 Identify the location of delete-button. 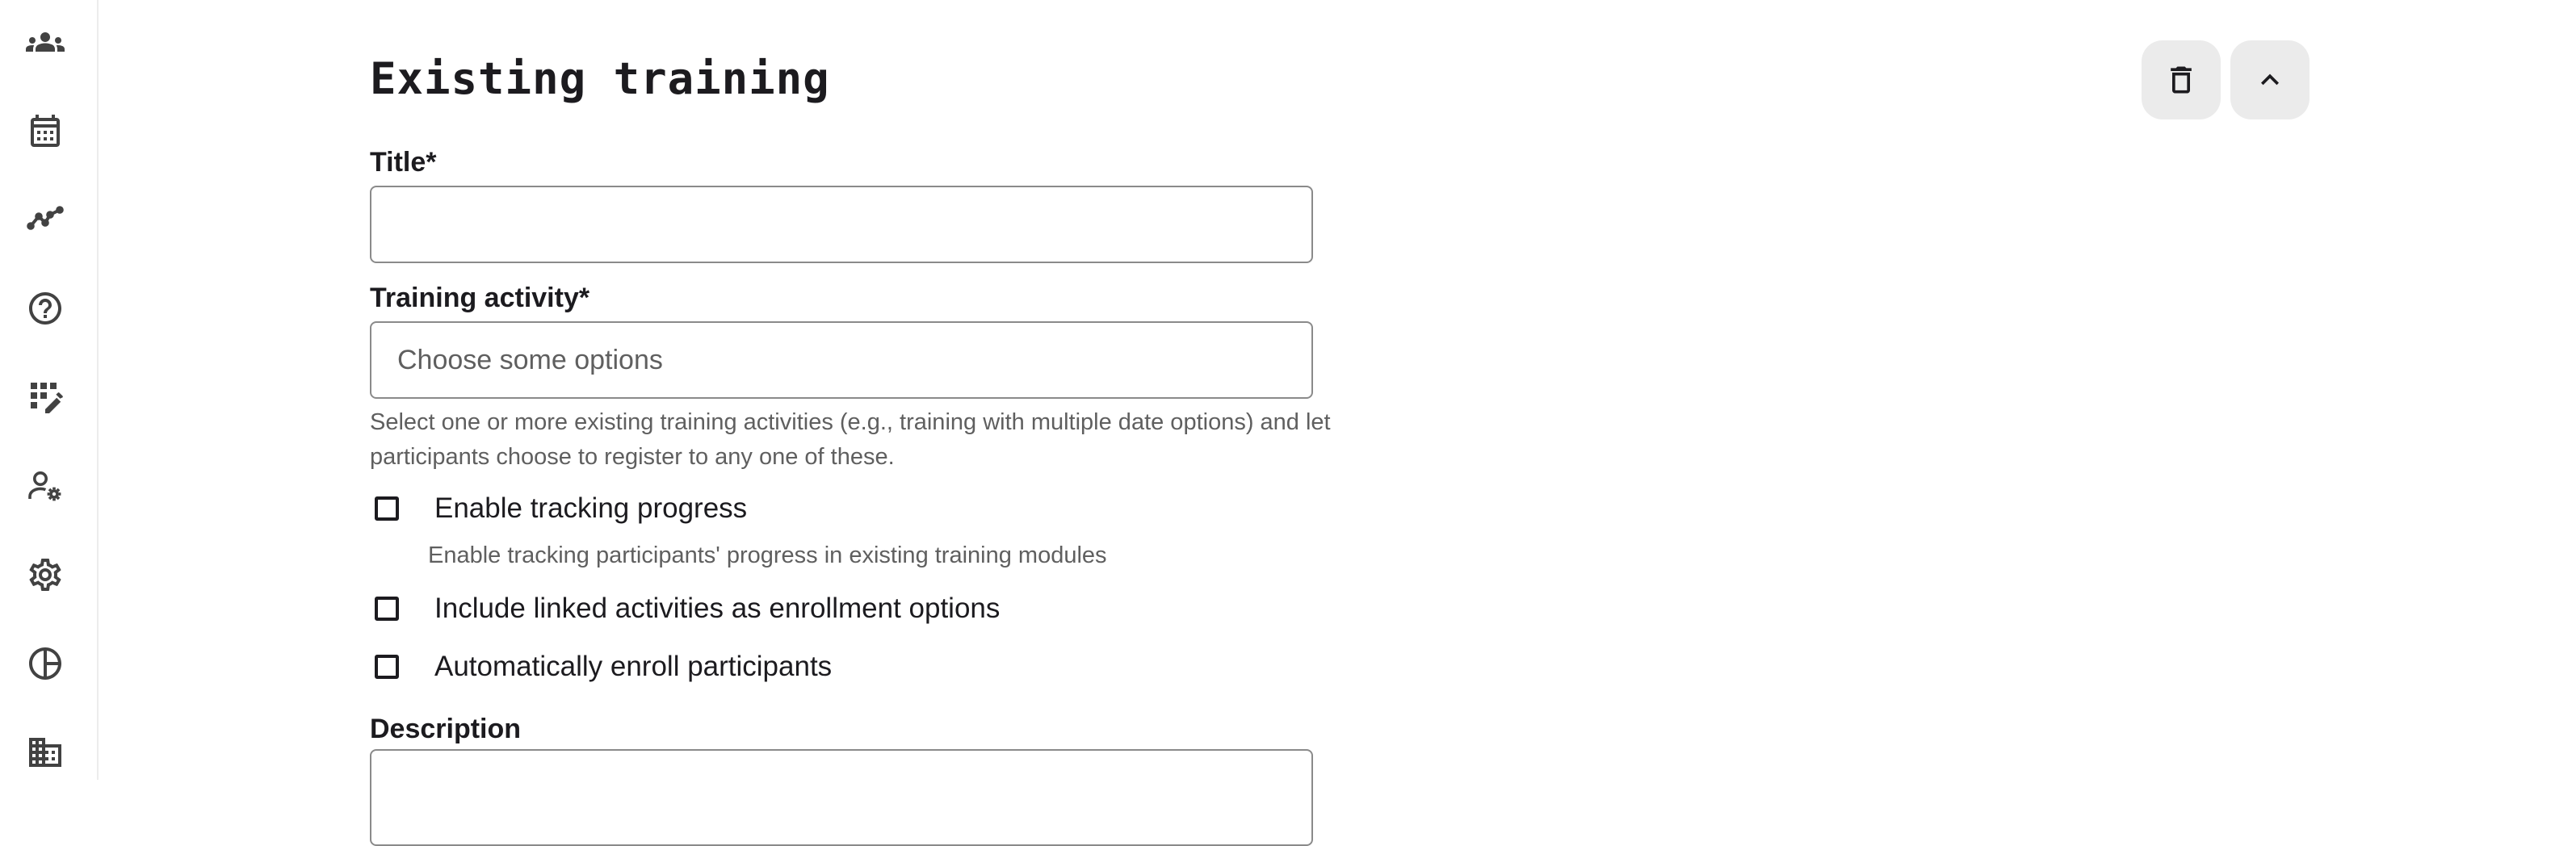
(2181, 80).